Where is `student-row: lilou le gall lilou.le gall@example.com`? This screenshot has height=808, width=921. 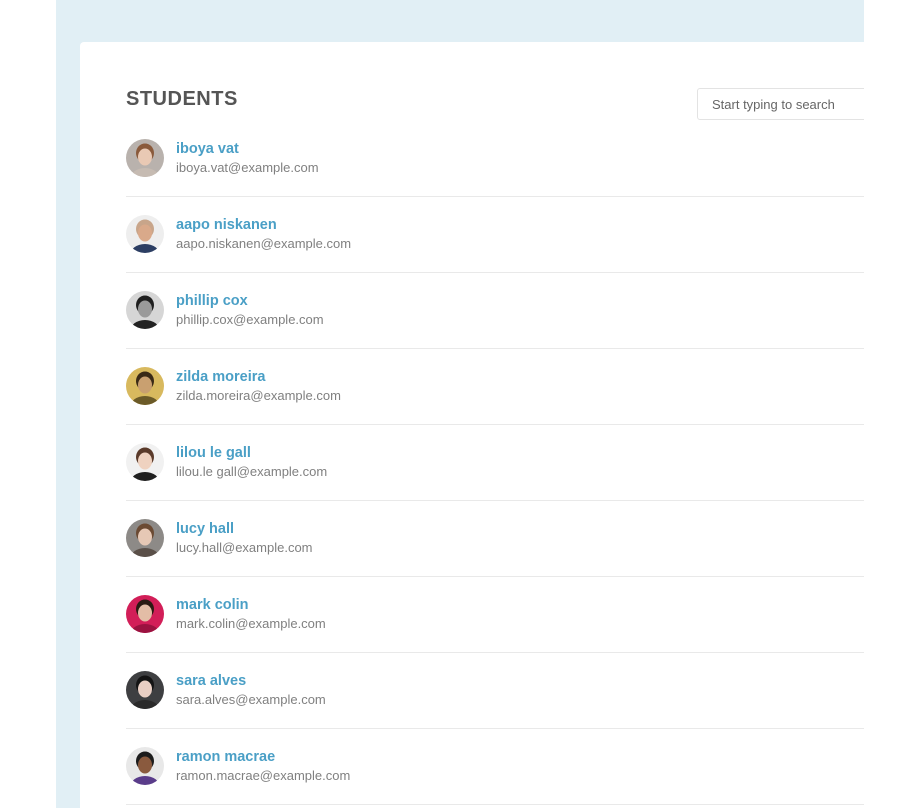
student-row: lilou le gall lilou.le gall@example.com is located at coordinates (495, 463).